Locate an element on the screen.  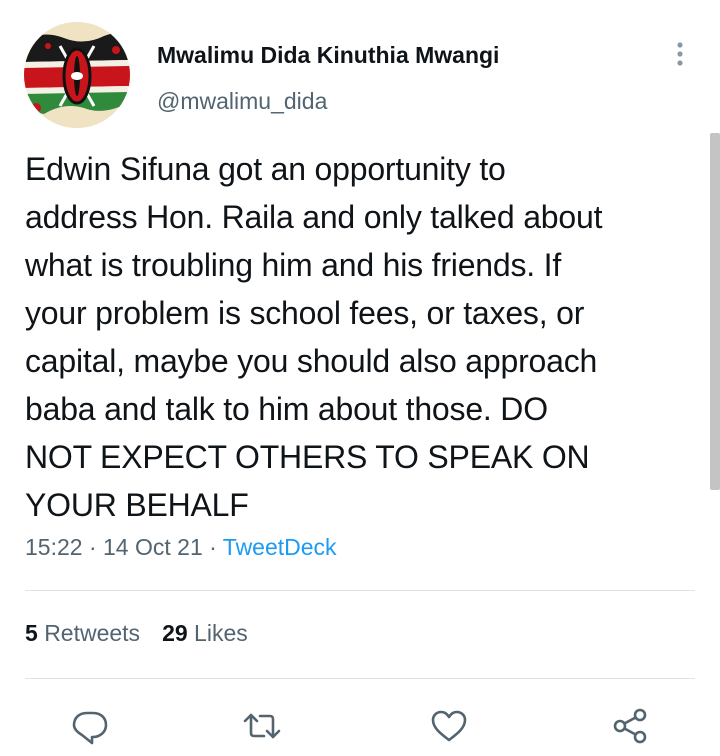
likes-count: 29 is located at coordinates (175, 633).